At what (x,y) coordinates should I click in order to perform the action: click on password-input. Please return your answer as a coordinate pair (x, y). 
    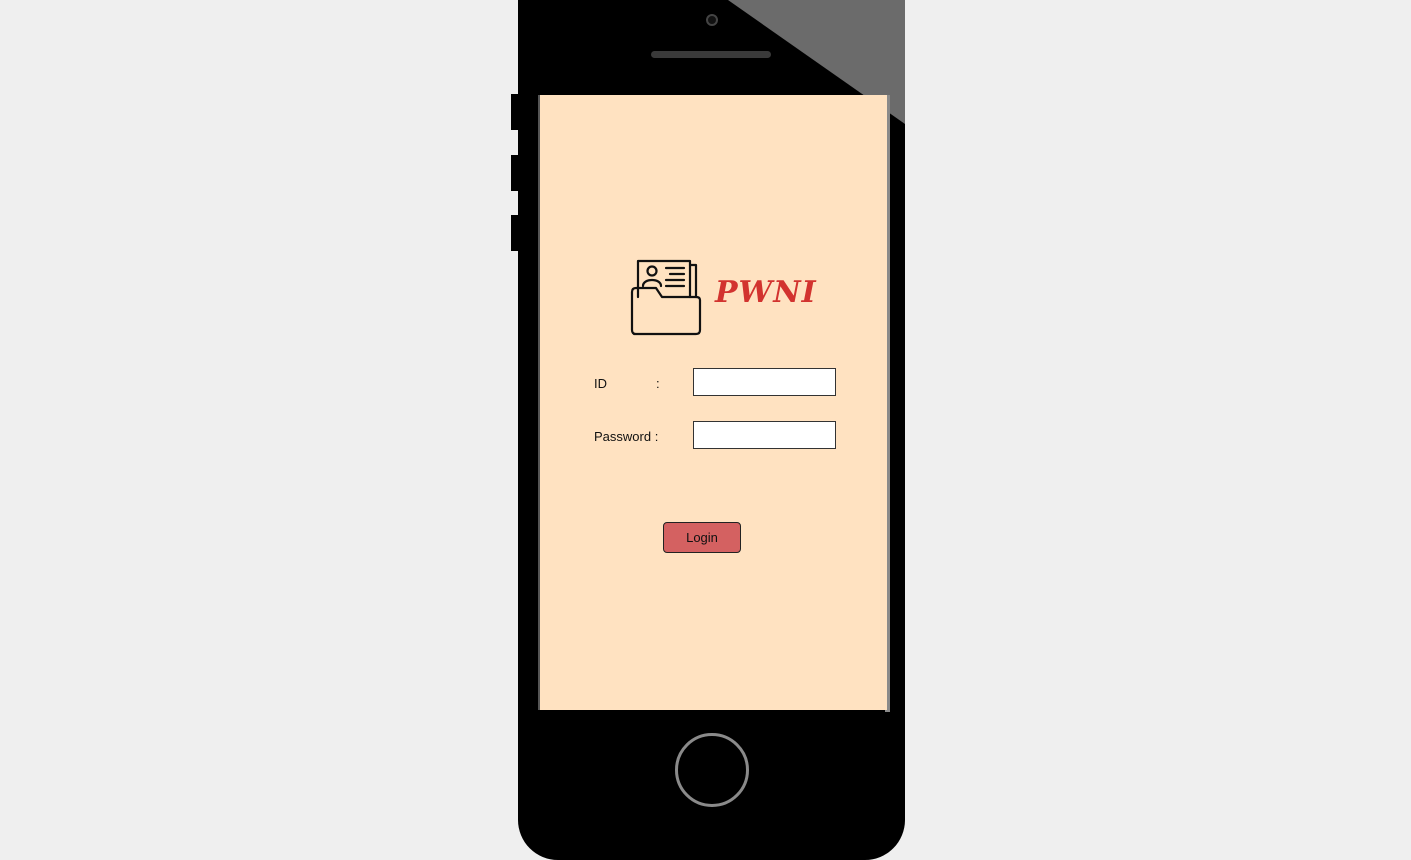
    Looking at the image, I should click on (764, 435).